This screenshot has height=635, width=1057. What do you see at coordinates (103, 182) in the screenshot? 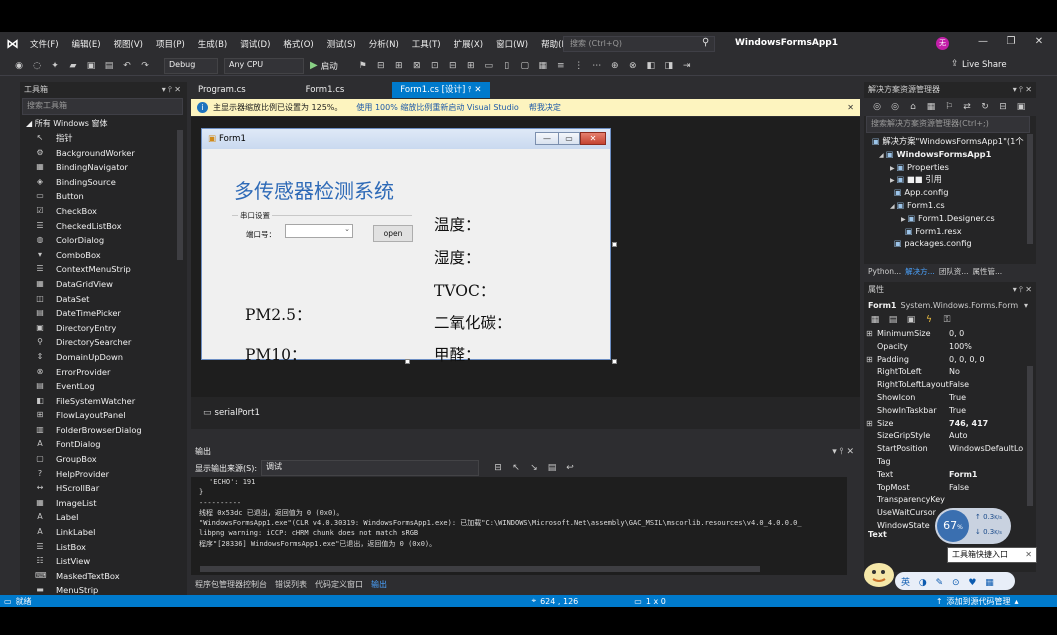
I see `toolbox-item: ◈ BindingSource` at bounding box center [103, 182].